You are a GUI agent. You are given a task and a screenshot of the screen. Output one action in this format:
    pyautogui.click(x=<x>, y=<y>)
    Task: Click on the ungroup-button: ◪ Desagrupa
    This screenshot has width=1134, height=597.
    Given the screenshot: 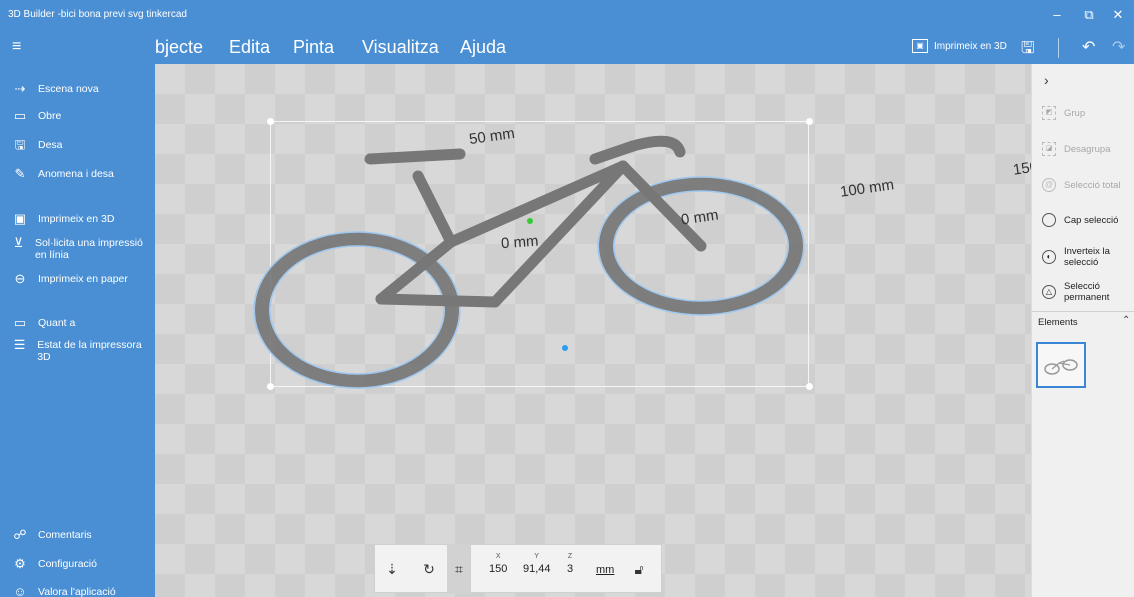 What is the action you would take?
    pyautogui.click(x=1088, y=149)
    